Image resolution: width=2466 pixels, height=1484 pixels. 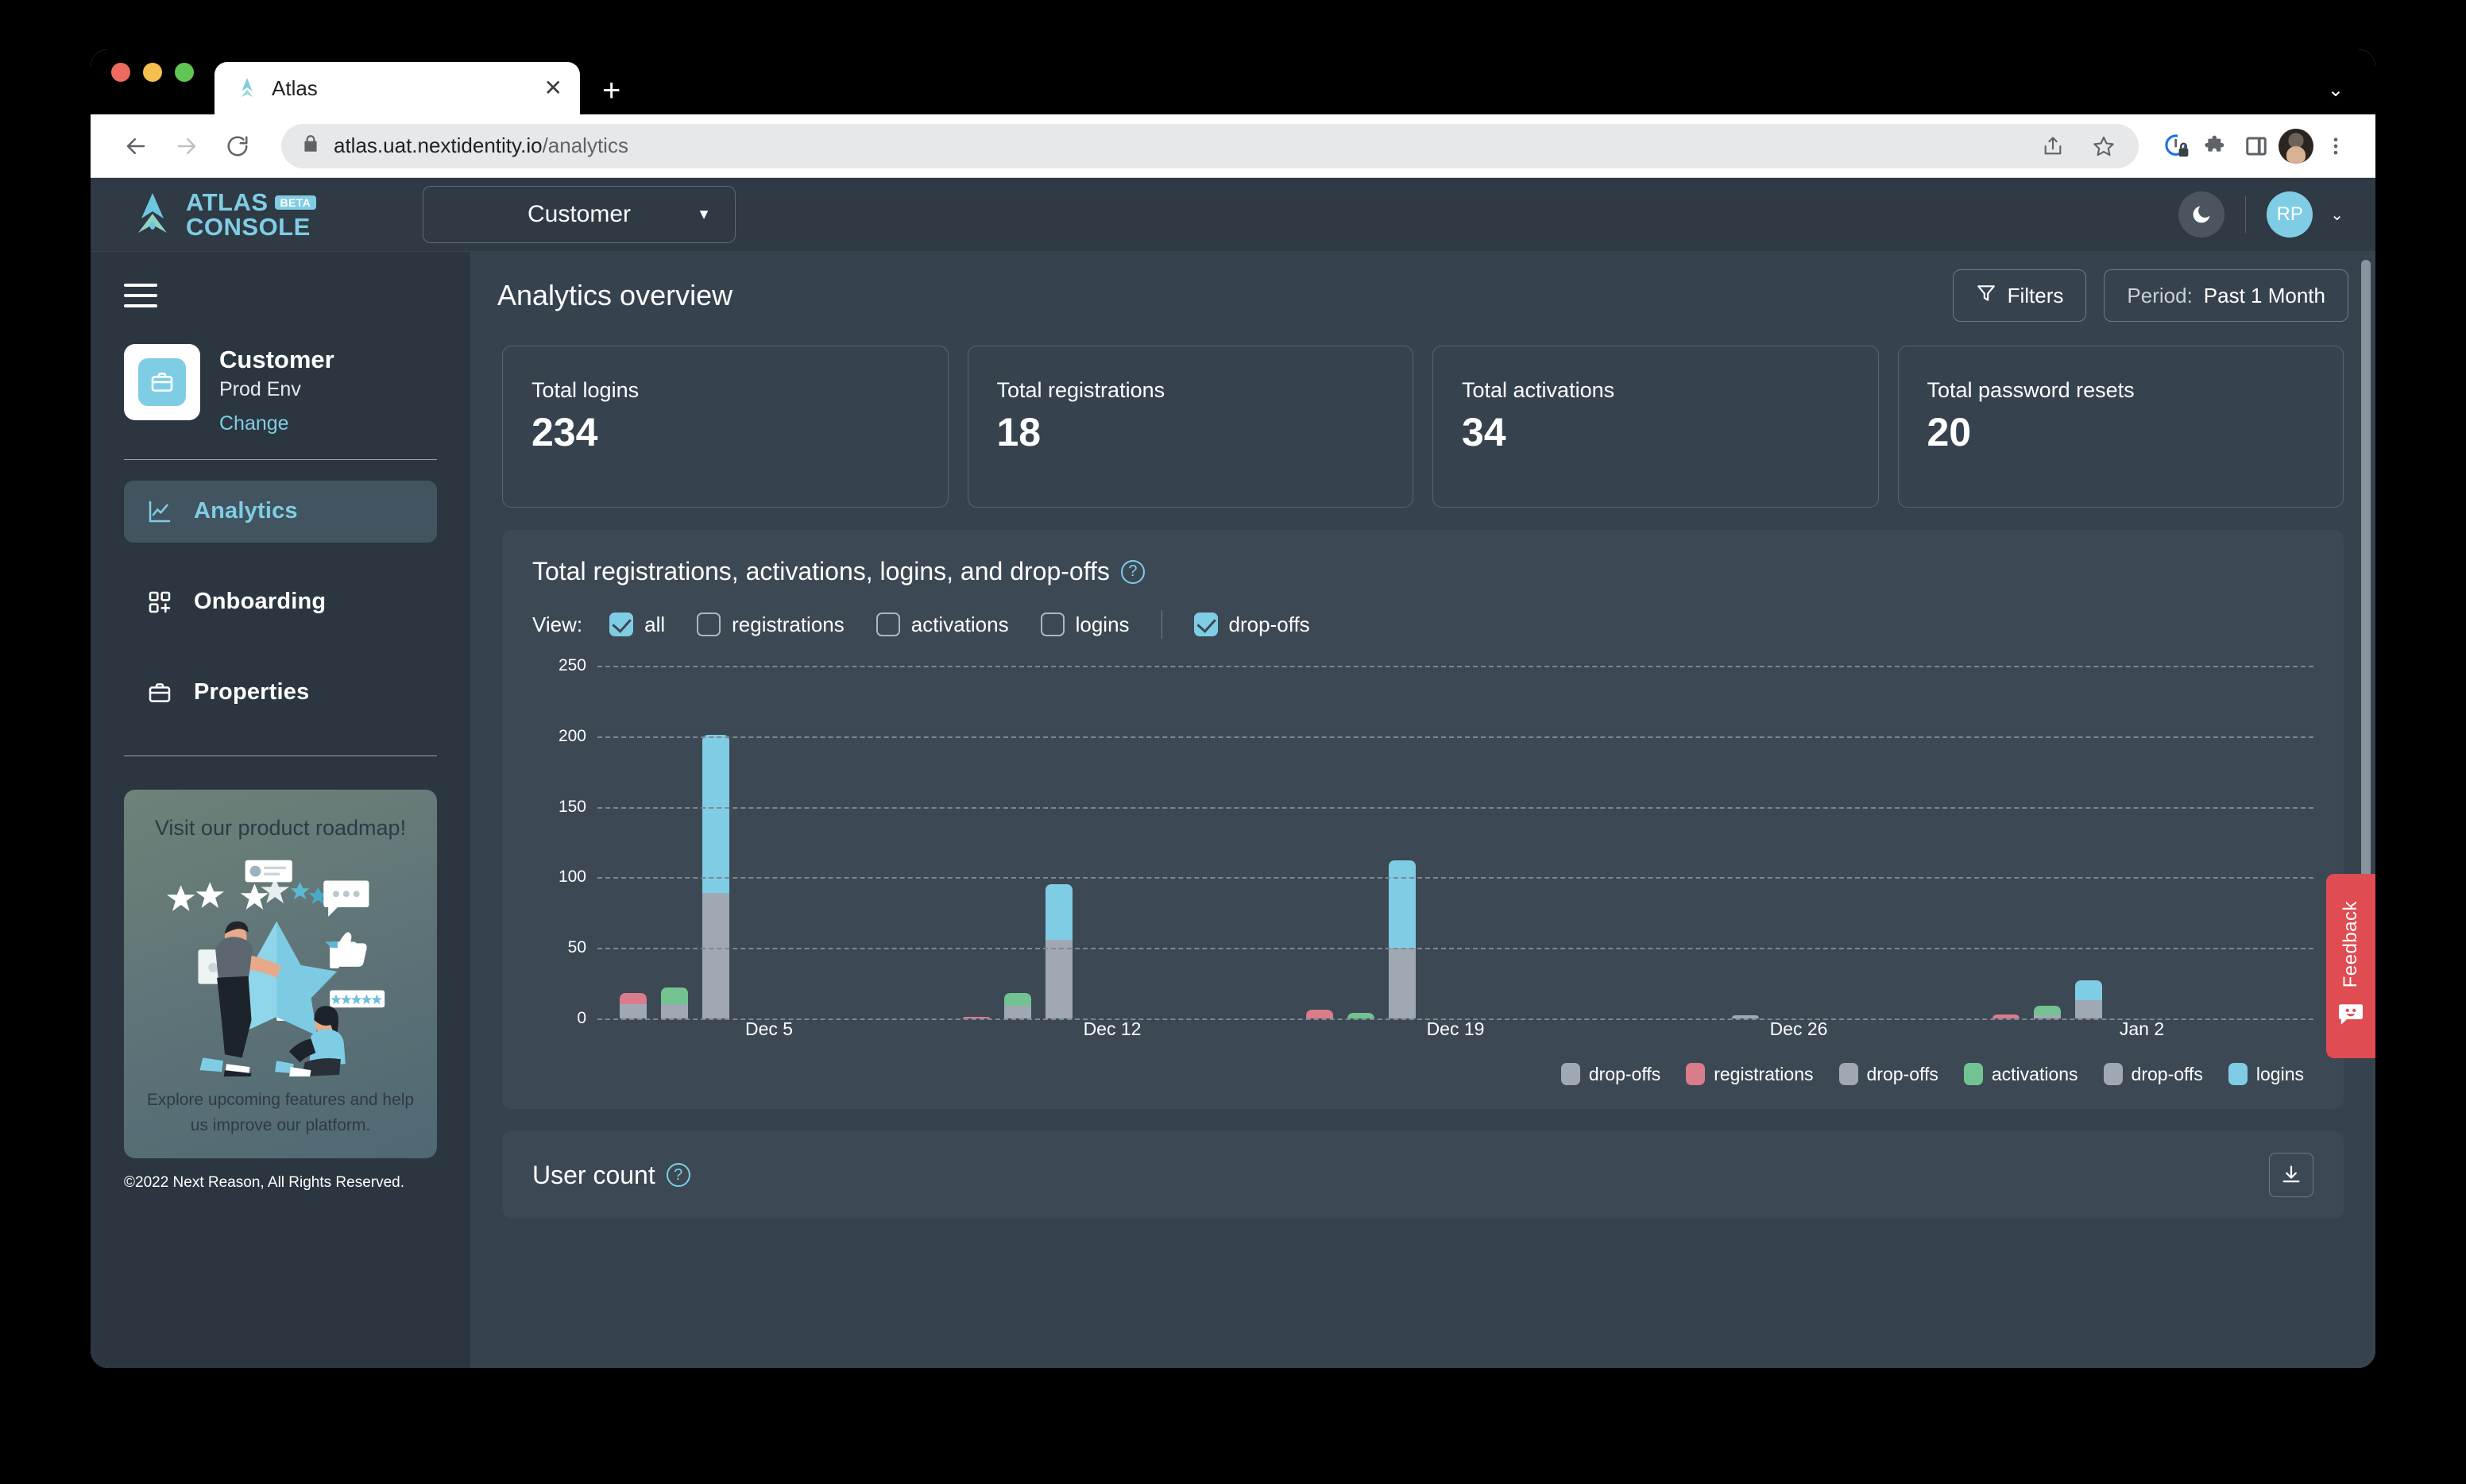 What do you see at coordinates (655, 624) in the screenshot?
I see `checkbox-label: all` at bounding box center [655, 624].